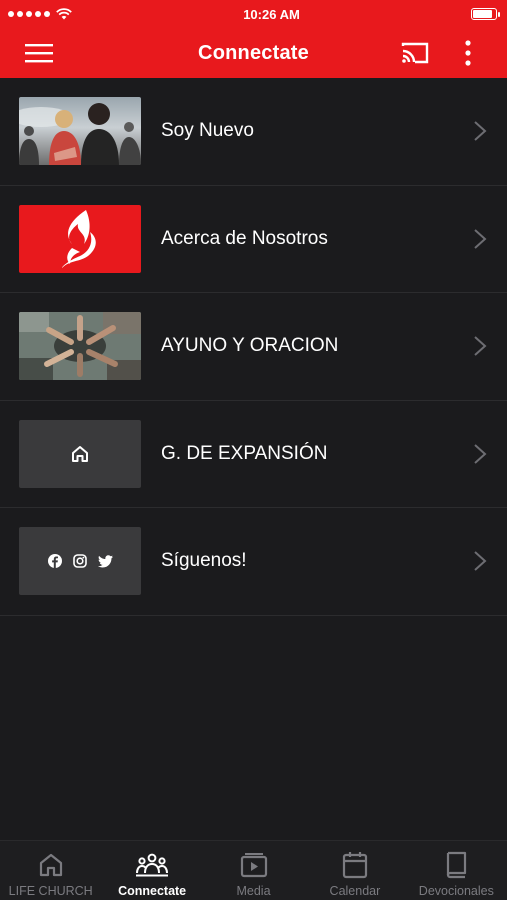  Describe the element at coordinates (29, 14) in the screenshot. I see `signal-dots-icon` at that location.